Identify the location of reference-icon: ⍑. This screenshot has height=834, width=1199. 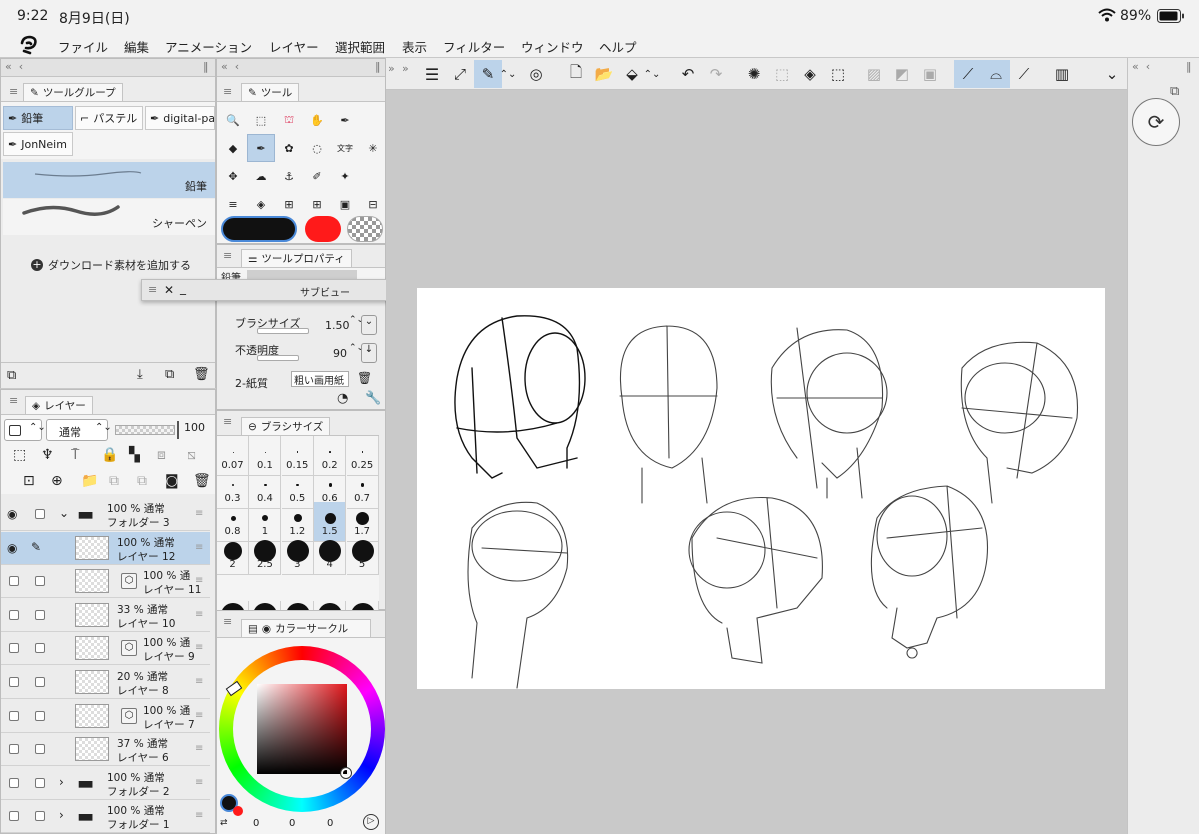
(75, 455).